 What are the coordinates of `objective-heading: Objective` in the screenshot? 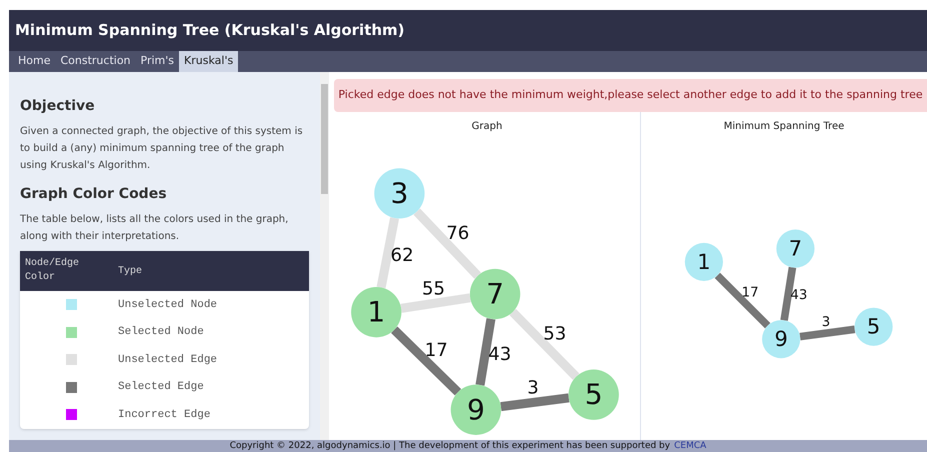 It's located at (58, 106).